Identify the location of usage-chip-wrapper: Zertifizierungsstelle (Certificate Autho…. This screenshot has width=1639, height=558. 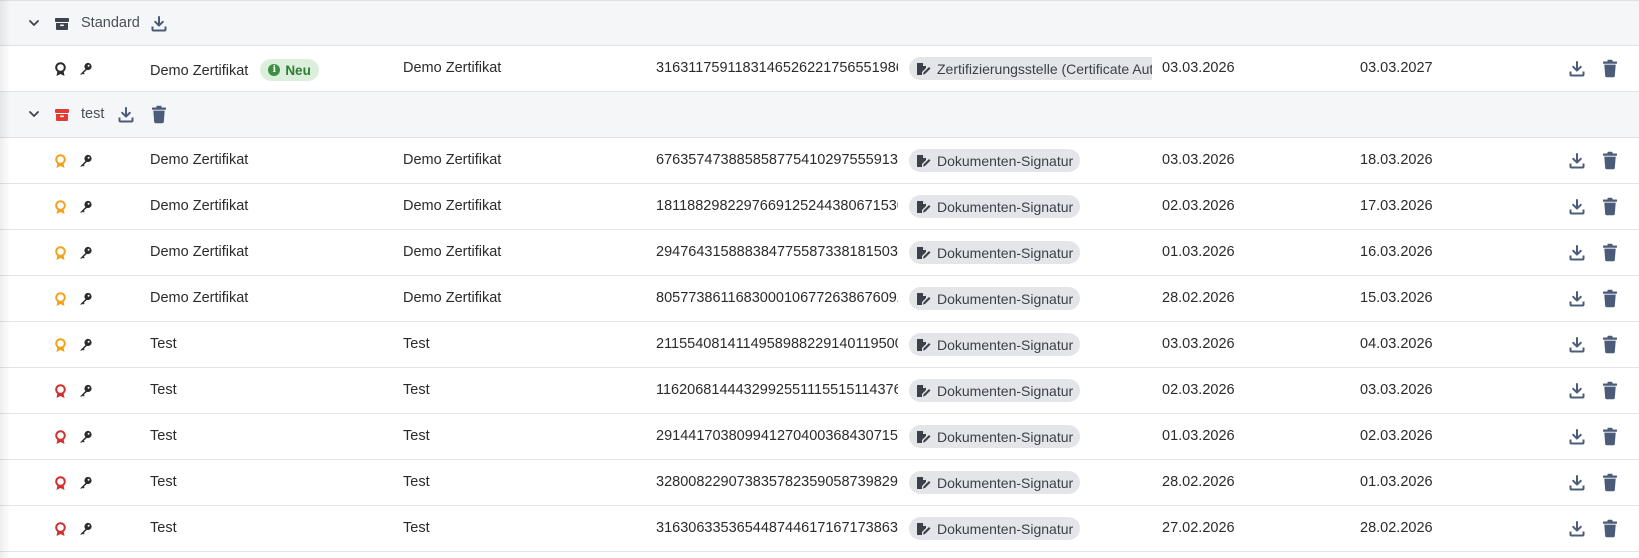
(1030, 68).